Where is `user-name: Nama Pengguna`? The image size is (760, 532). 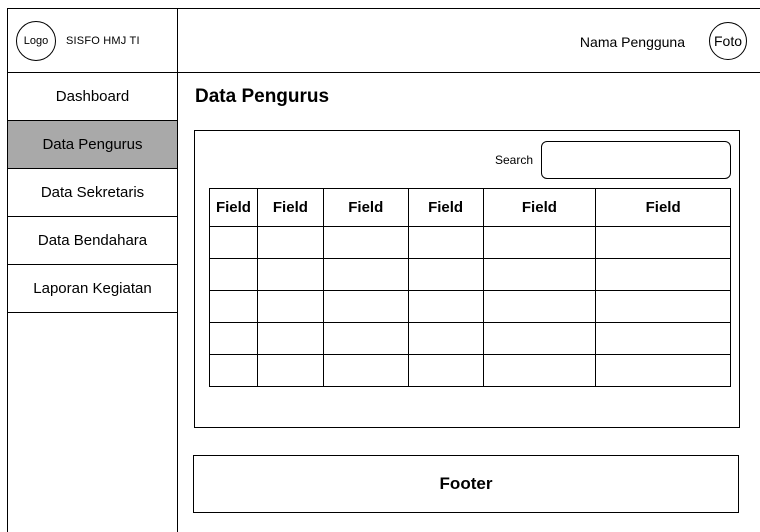 user-name: Nama Pengguna is located at coordinates (632, 42).